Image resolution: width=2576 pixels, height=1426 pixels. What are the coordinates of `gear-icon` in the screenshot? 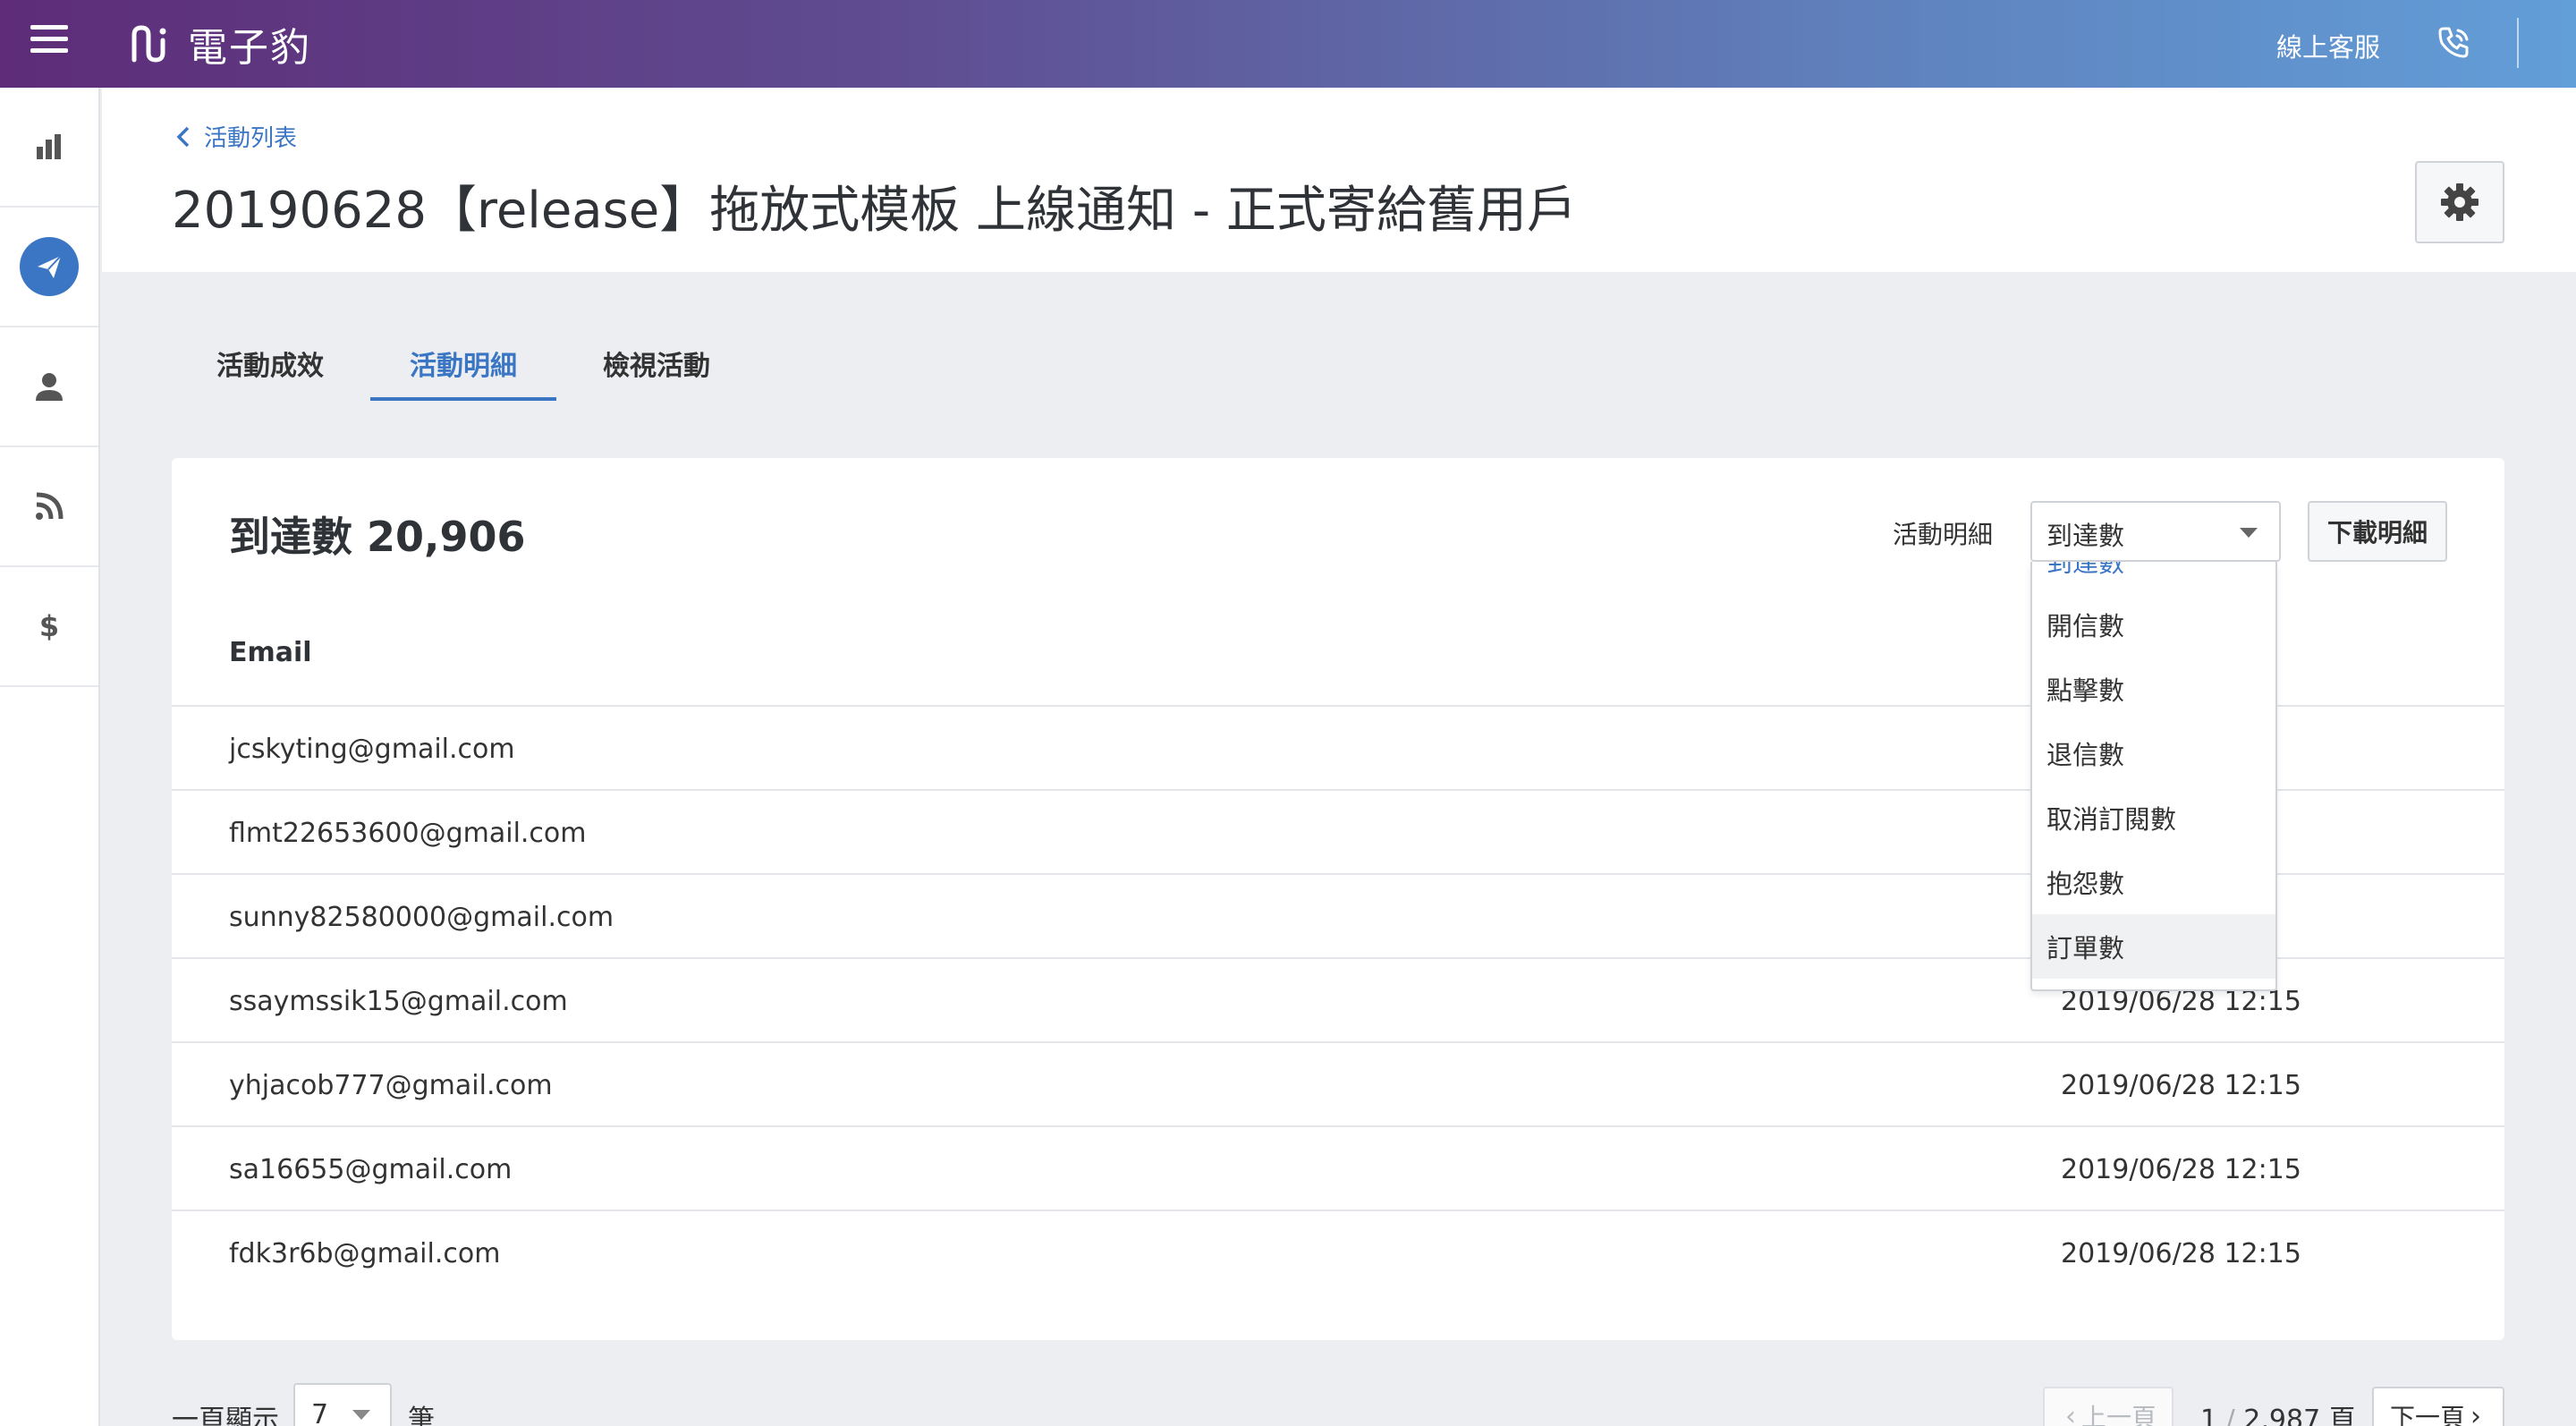 It's located at (2460, 202).